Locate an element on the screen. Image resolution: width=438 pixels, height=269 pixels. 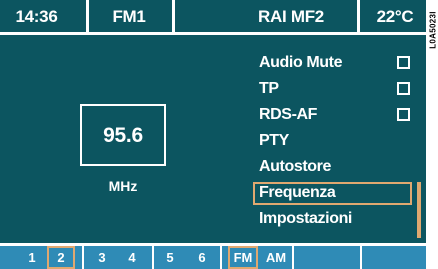
band-fm-button: FM is located at coordinates (243, 257).